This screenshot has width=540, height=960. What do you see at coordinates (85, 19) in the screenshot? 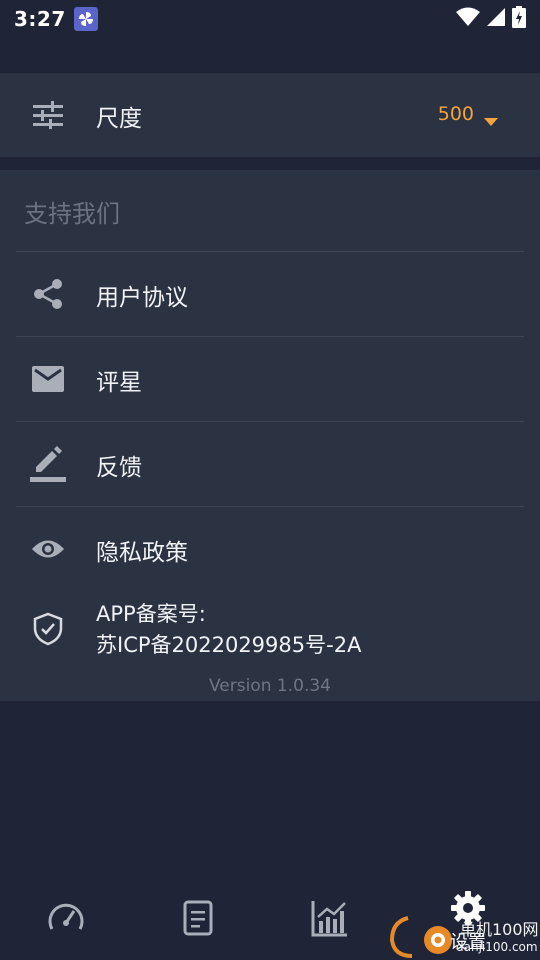
I see `pinwheel-icon` at bounding box center [85, 19].